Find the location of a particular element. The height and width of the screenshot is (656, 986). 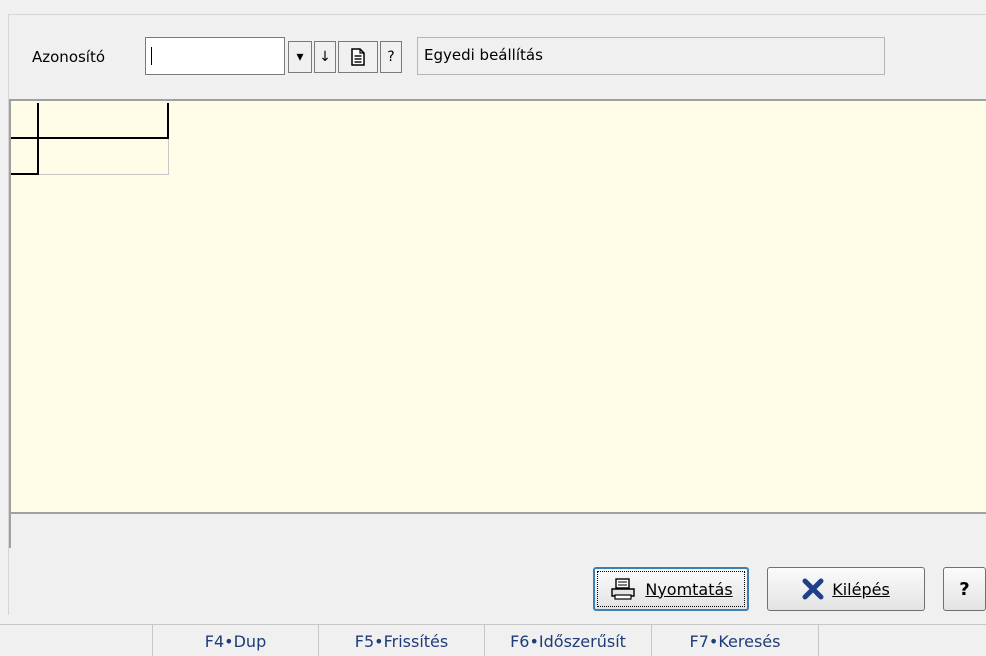

move-down-button: ↓ is located at coordinates (325, 57).